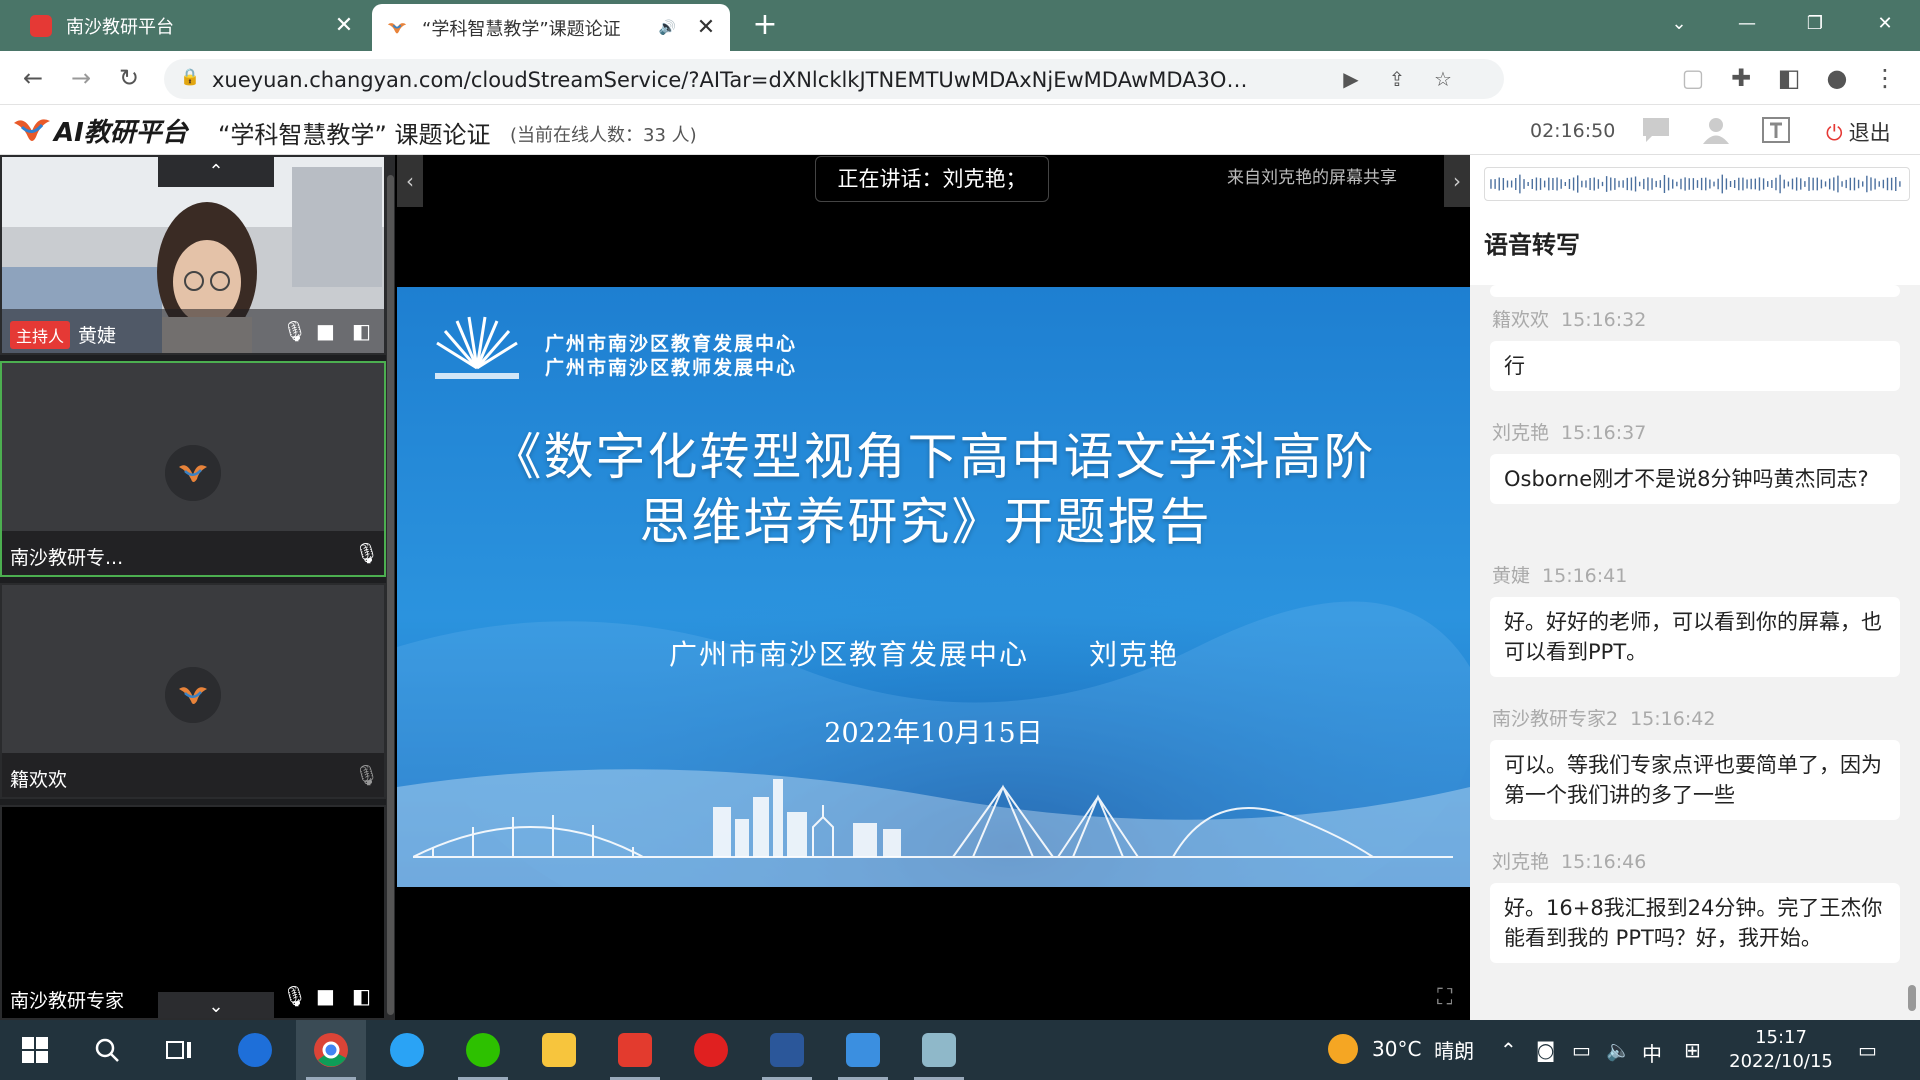  What do you see at coordinates (1679, 24) in the screenshot?
I see `tab-search-icon: ⌄` at bounding box center [1679, 24].